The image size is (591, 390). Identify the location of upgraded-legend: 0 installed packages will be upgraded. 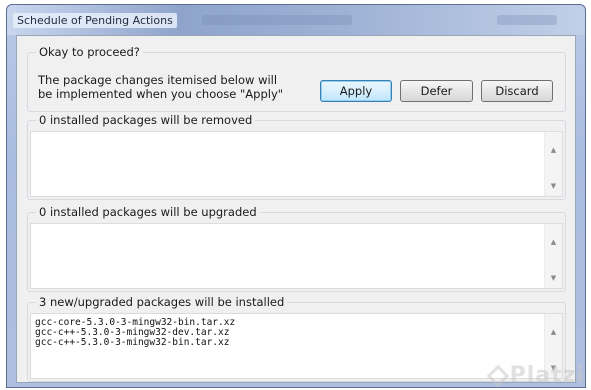
(148, 212).